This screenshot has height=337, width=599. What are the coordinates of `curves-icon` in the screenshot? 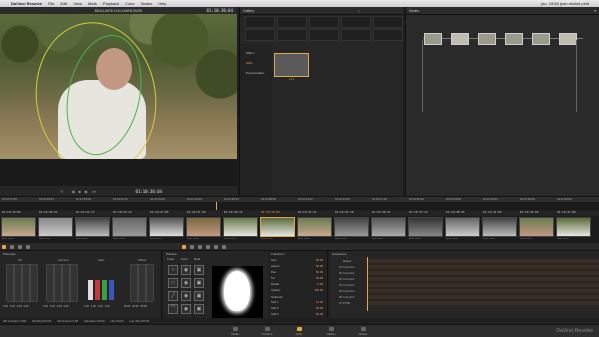 It's located at (20, 246).